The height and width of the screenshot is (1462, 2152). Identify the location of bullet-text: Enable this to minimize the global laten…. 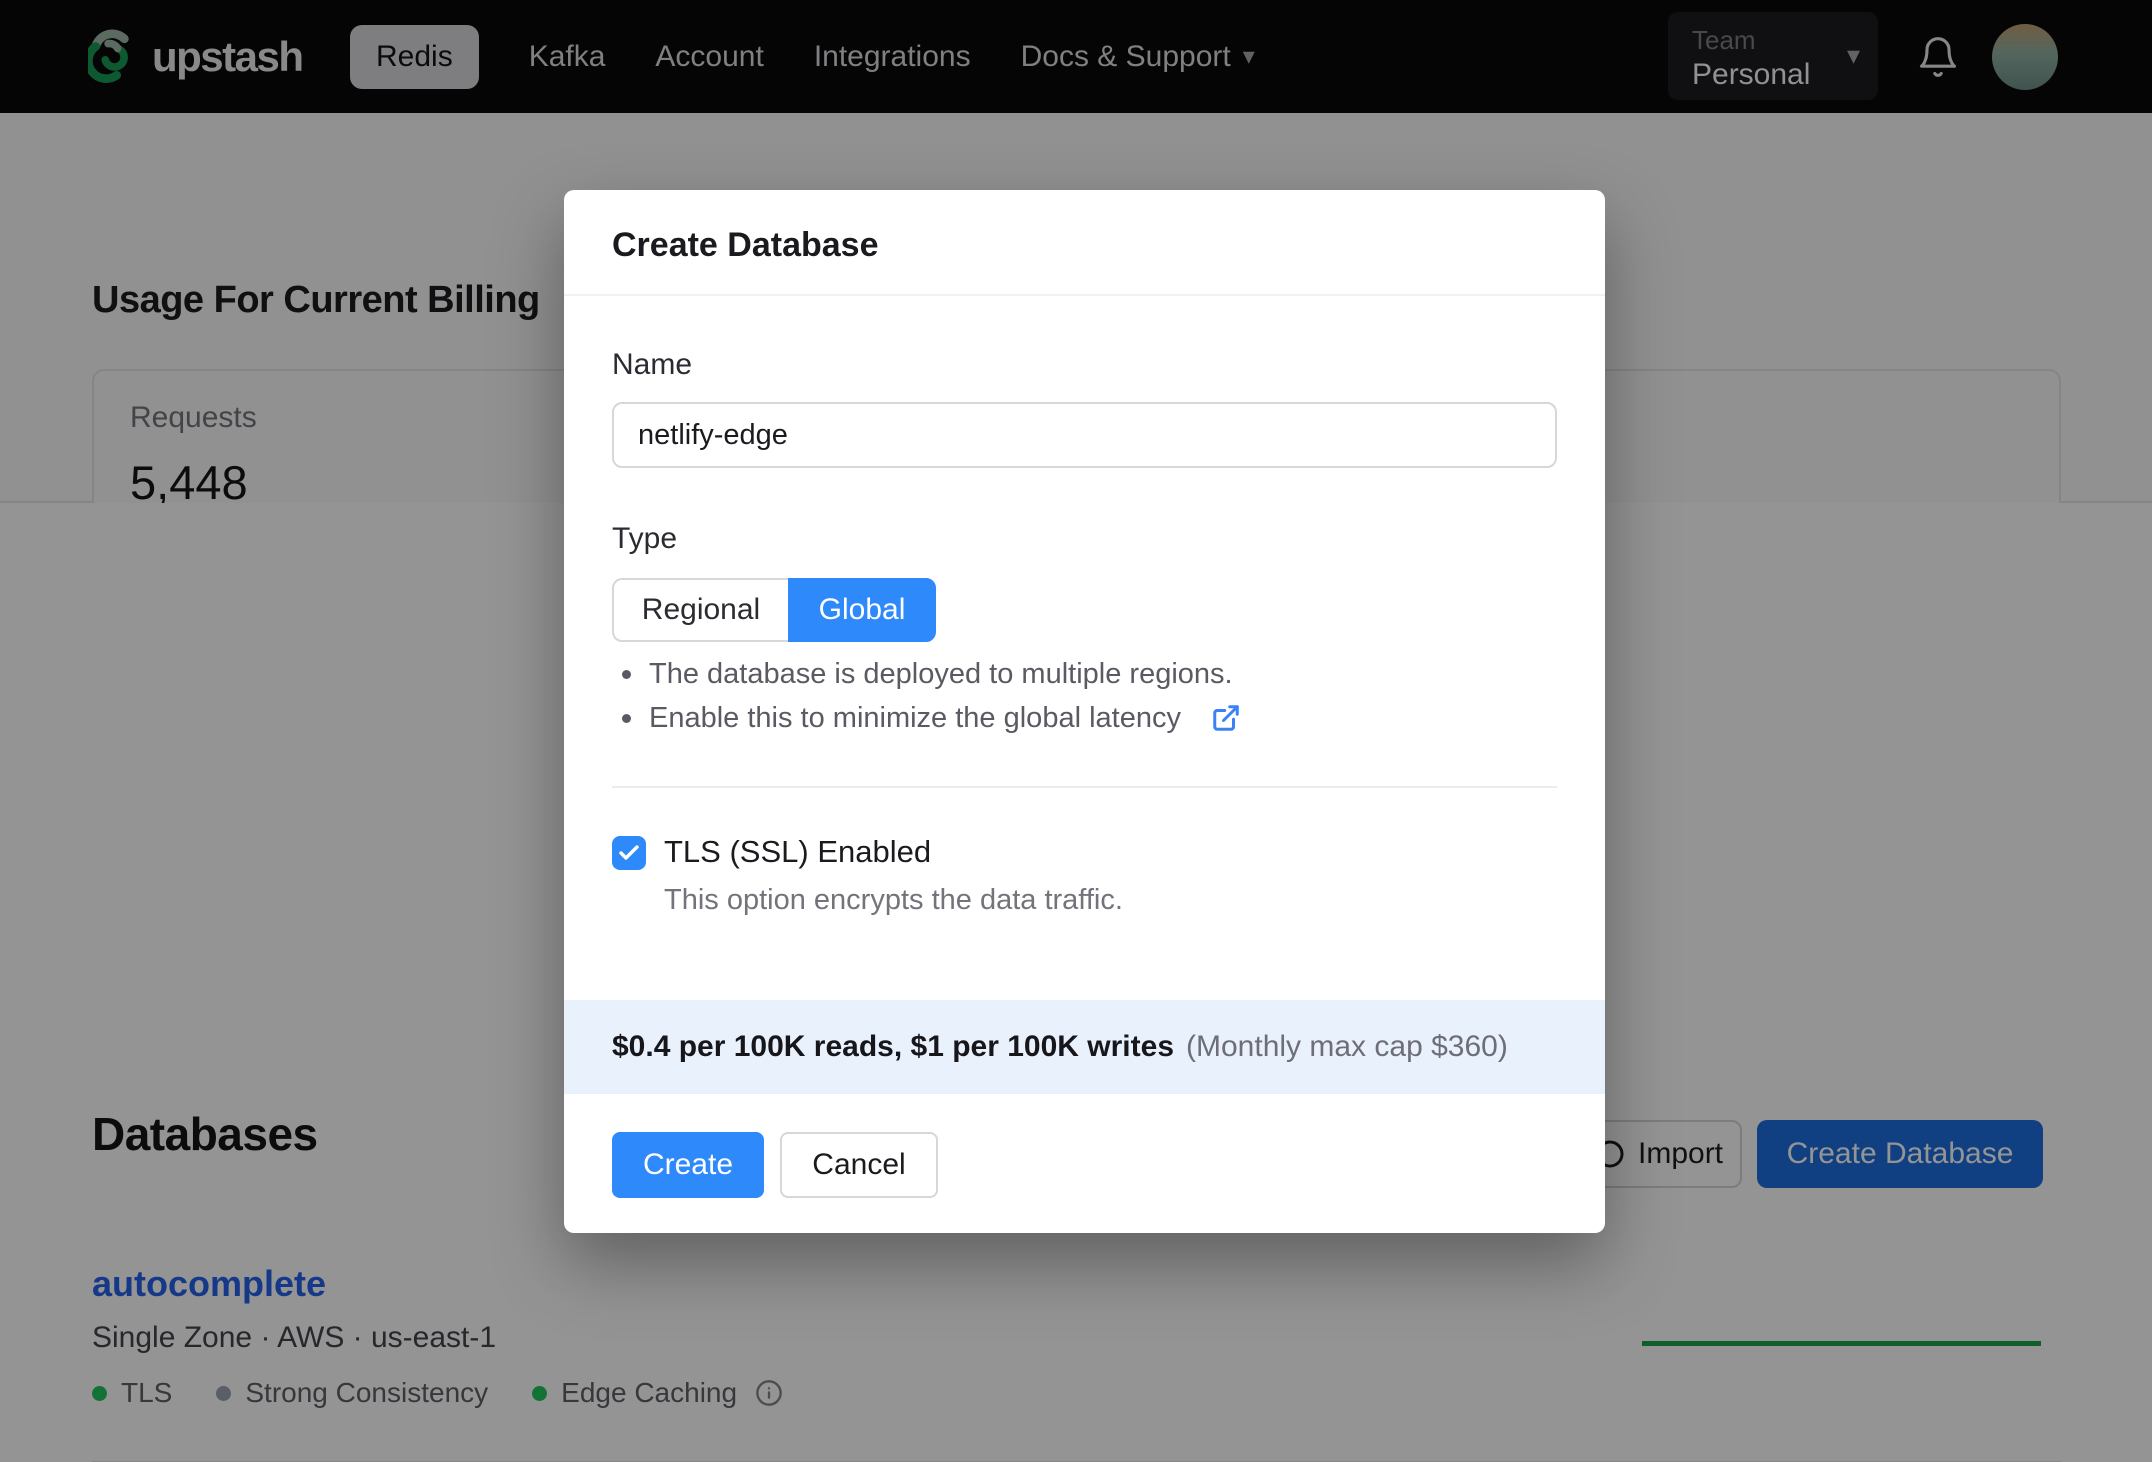
(915, 717).